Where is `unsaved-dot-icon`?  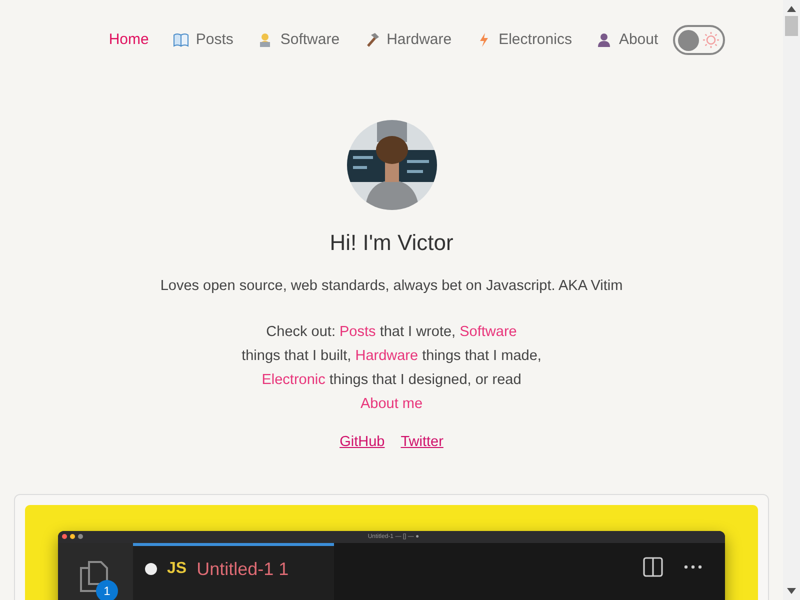 unsaved-dot-icon is located at coordinates (151, 568).